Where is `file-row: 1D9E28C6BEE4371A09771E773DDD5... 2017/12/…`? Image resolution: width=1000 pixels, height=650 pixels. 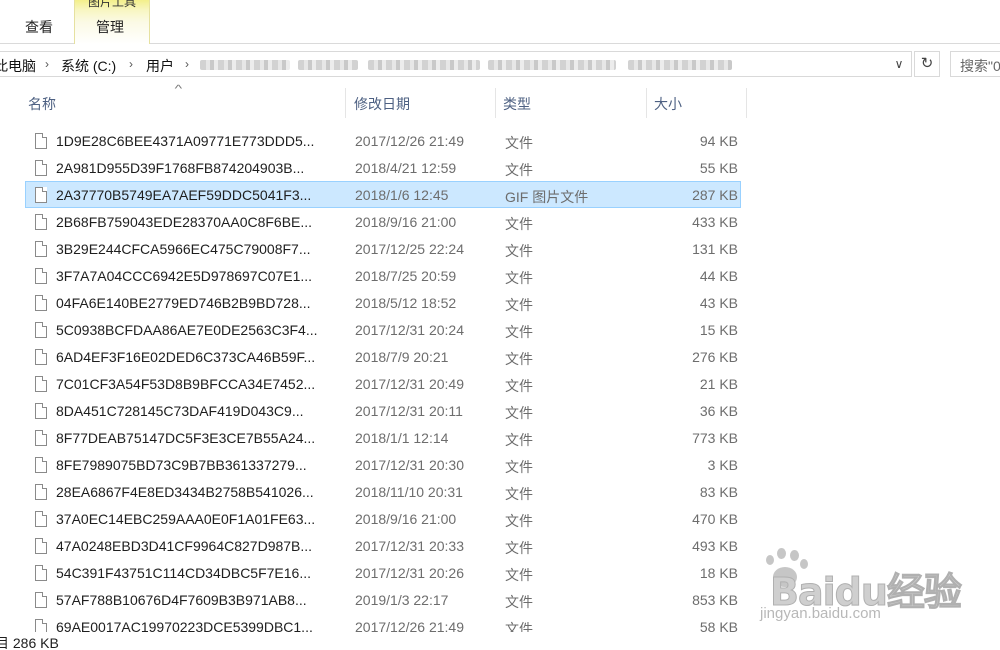
file-row: 1D9E28C6BEE4371A09771E773DDD5... 2017/12/… is located at coordinates (383, 140).